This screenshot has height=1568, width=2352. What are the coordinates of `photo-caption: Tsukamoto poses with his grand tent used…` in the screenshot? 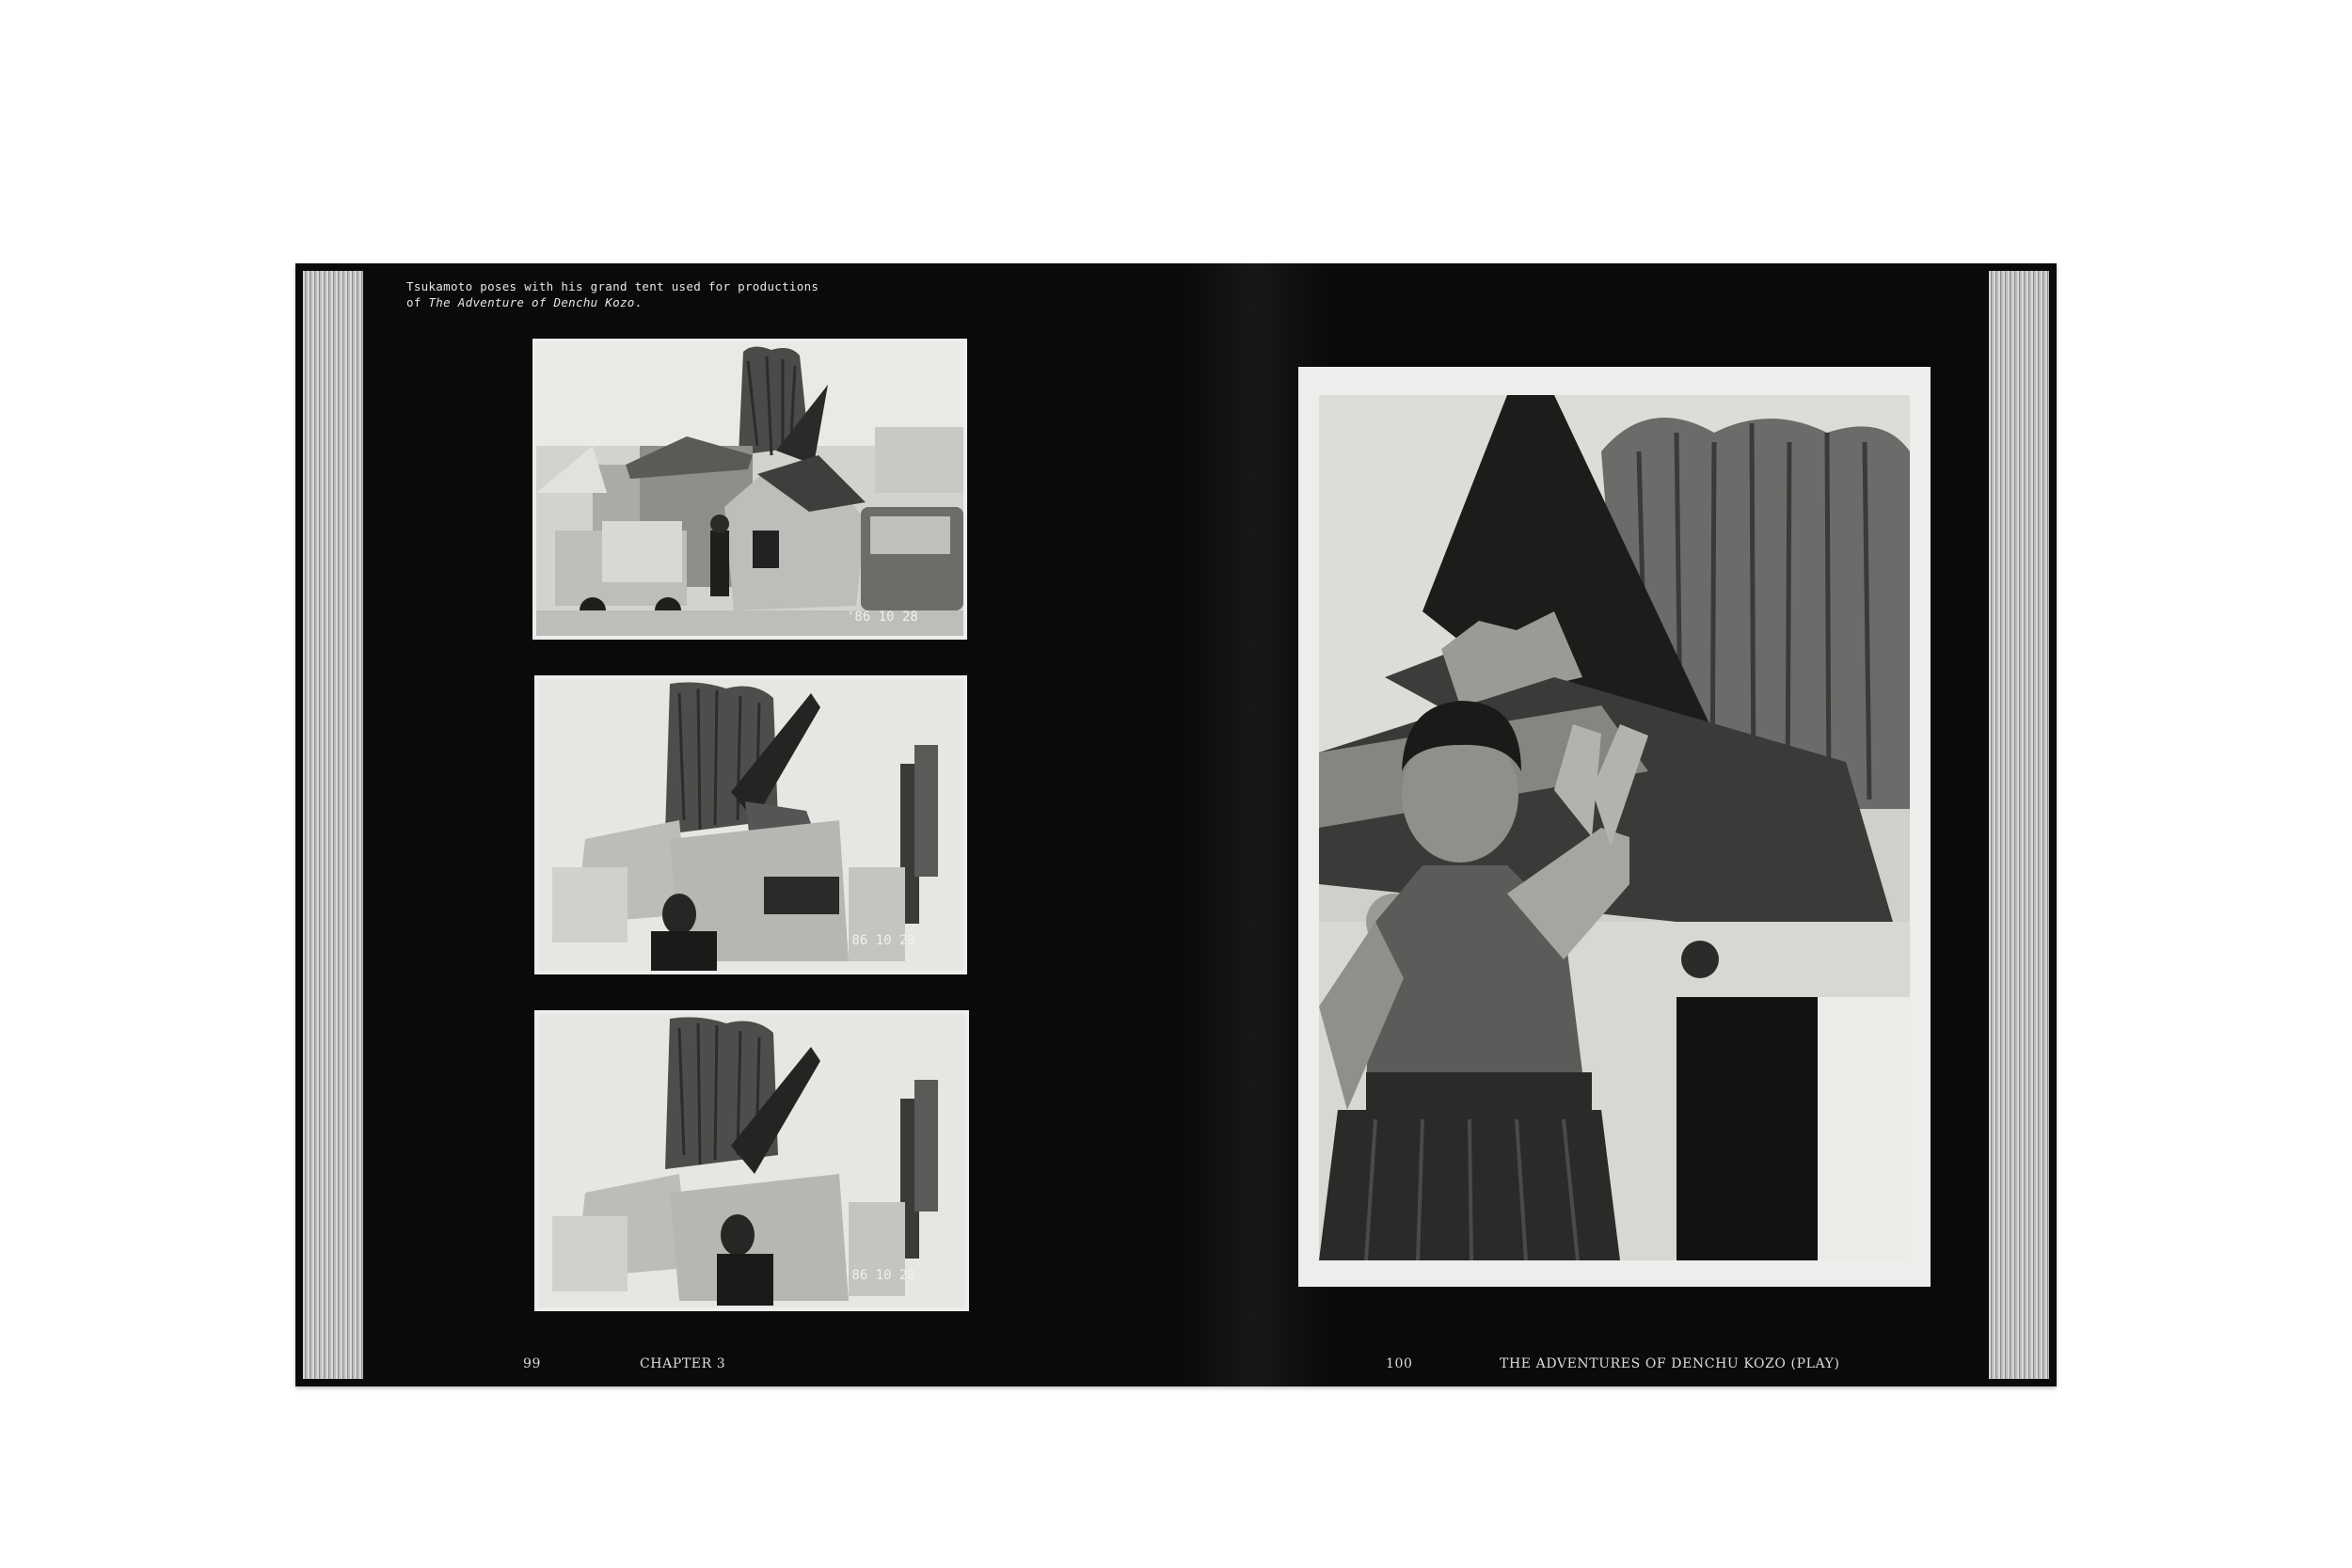 It's located at (651, 294).